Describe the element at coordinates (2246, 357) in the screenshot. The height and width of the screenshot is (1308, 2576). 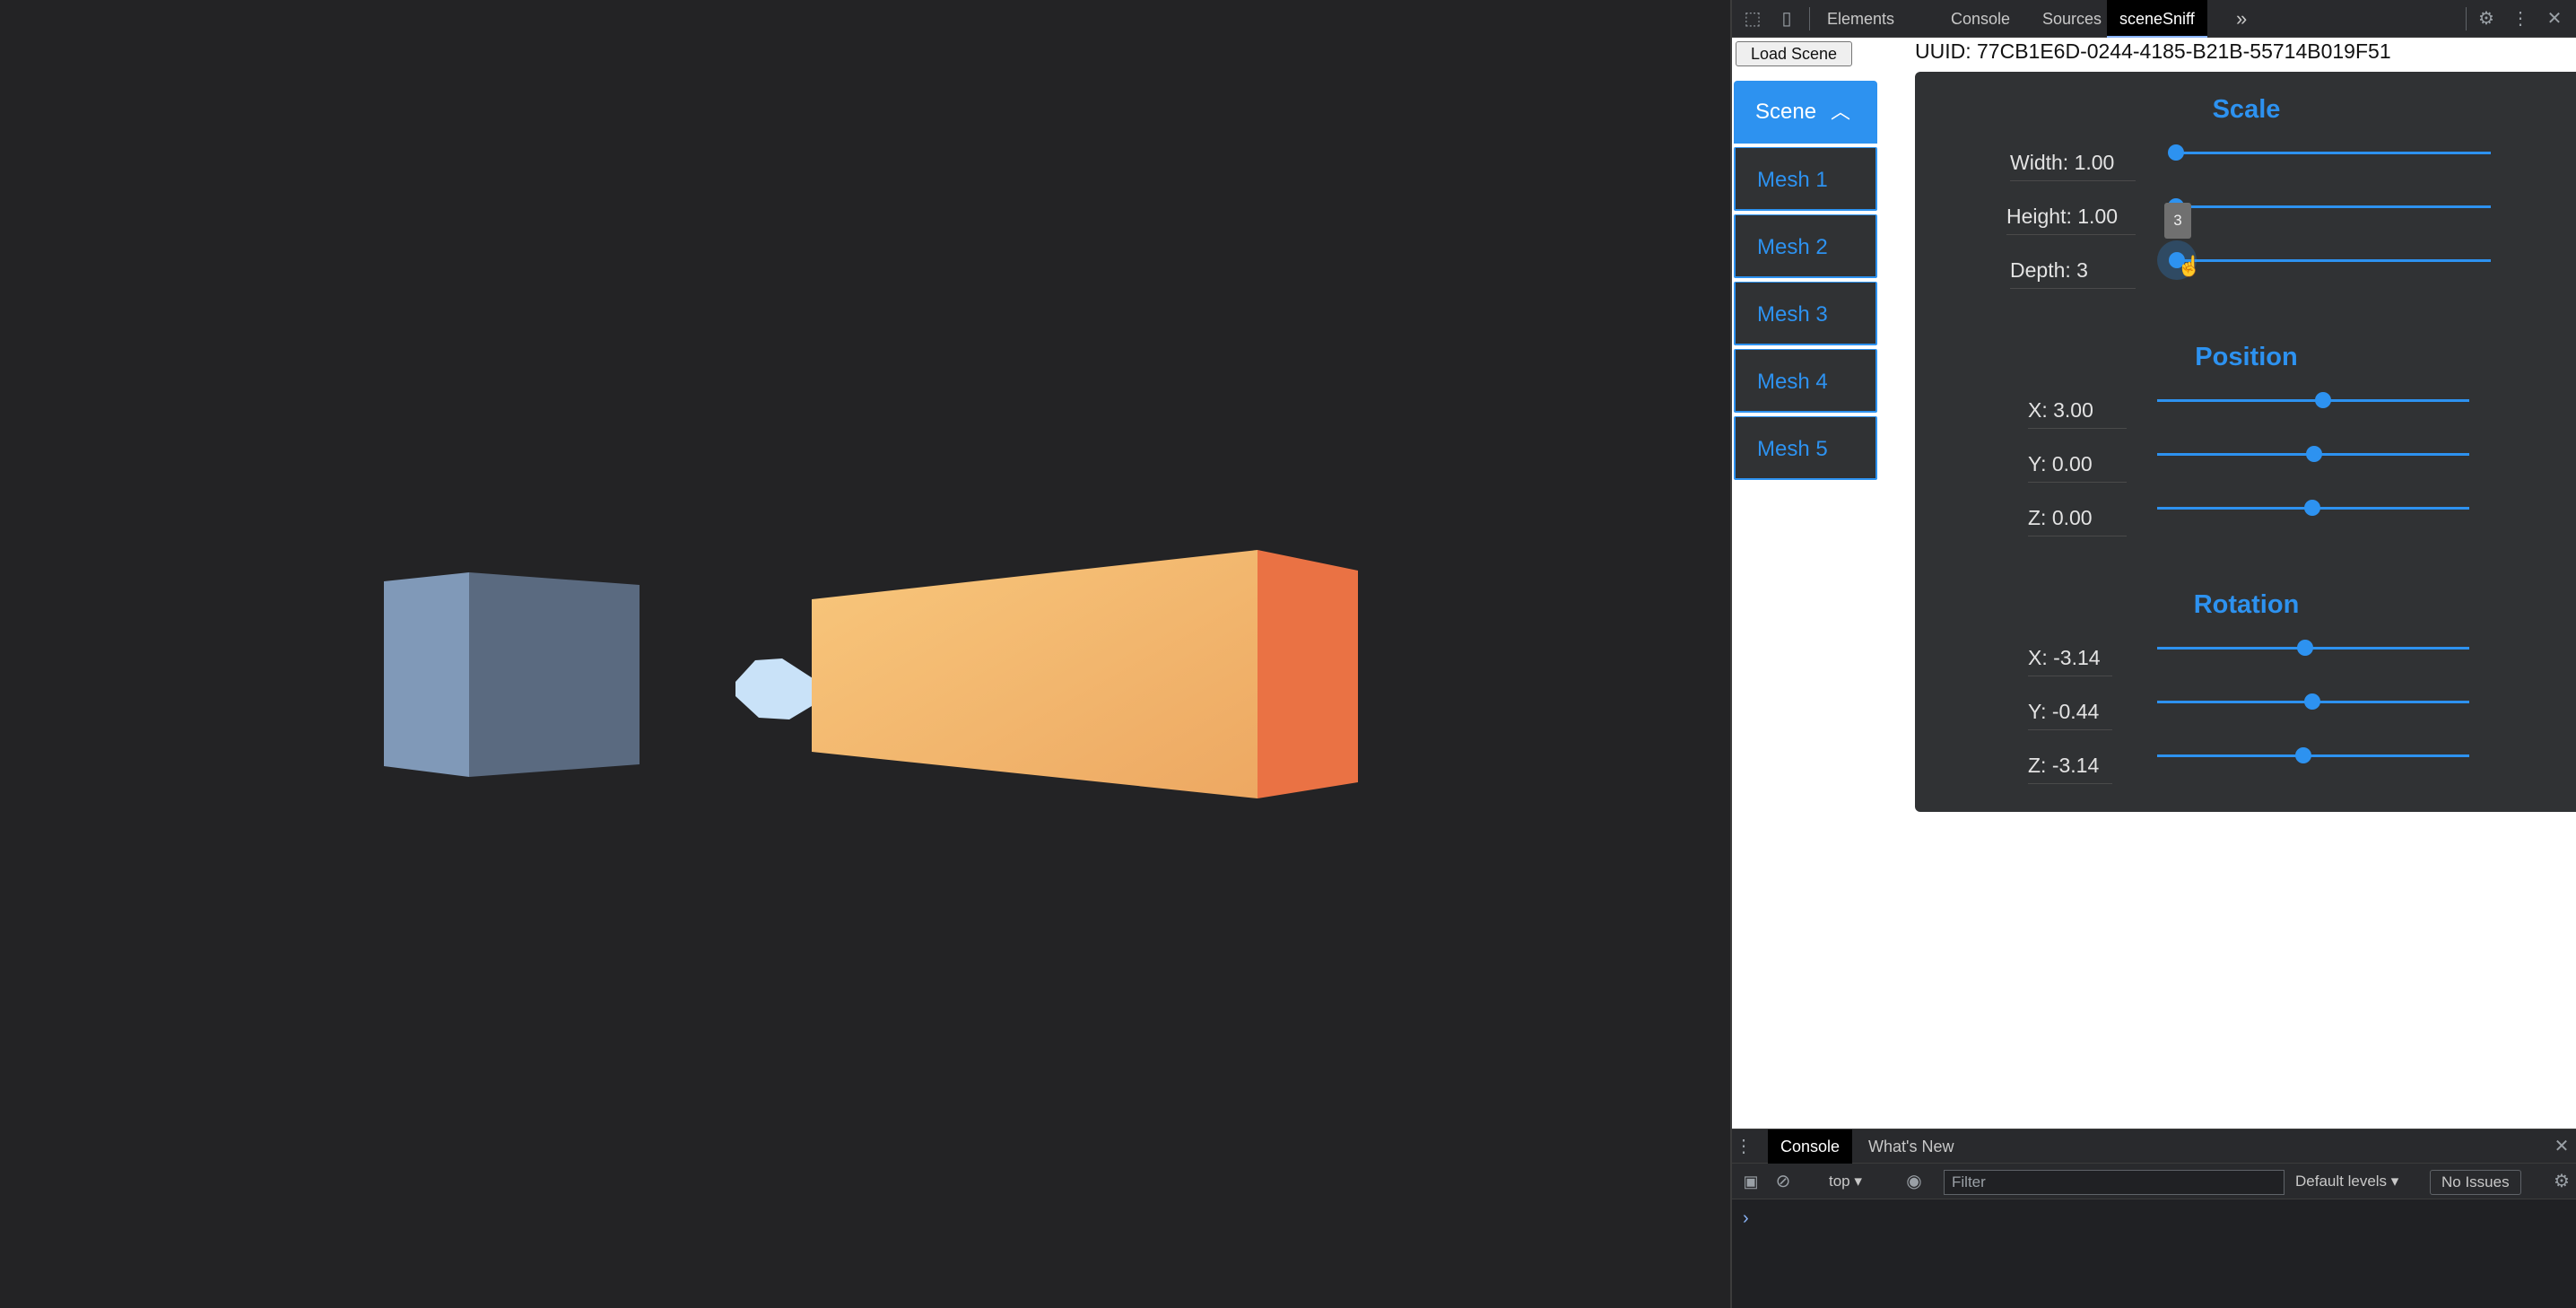
I see `position-section-title: Position` at that location.